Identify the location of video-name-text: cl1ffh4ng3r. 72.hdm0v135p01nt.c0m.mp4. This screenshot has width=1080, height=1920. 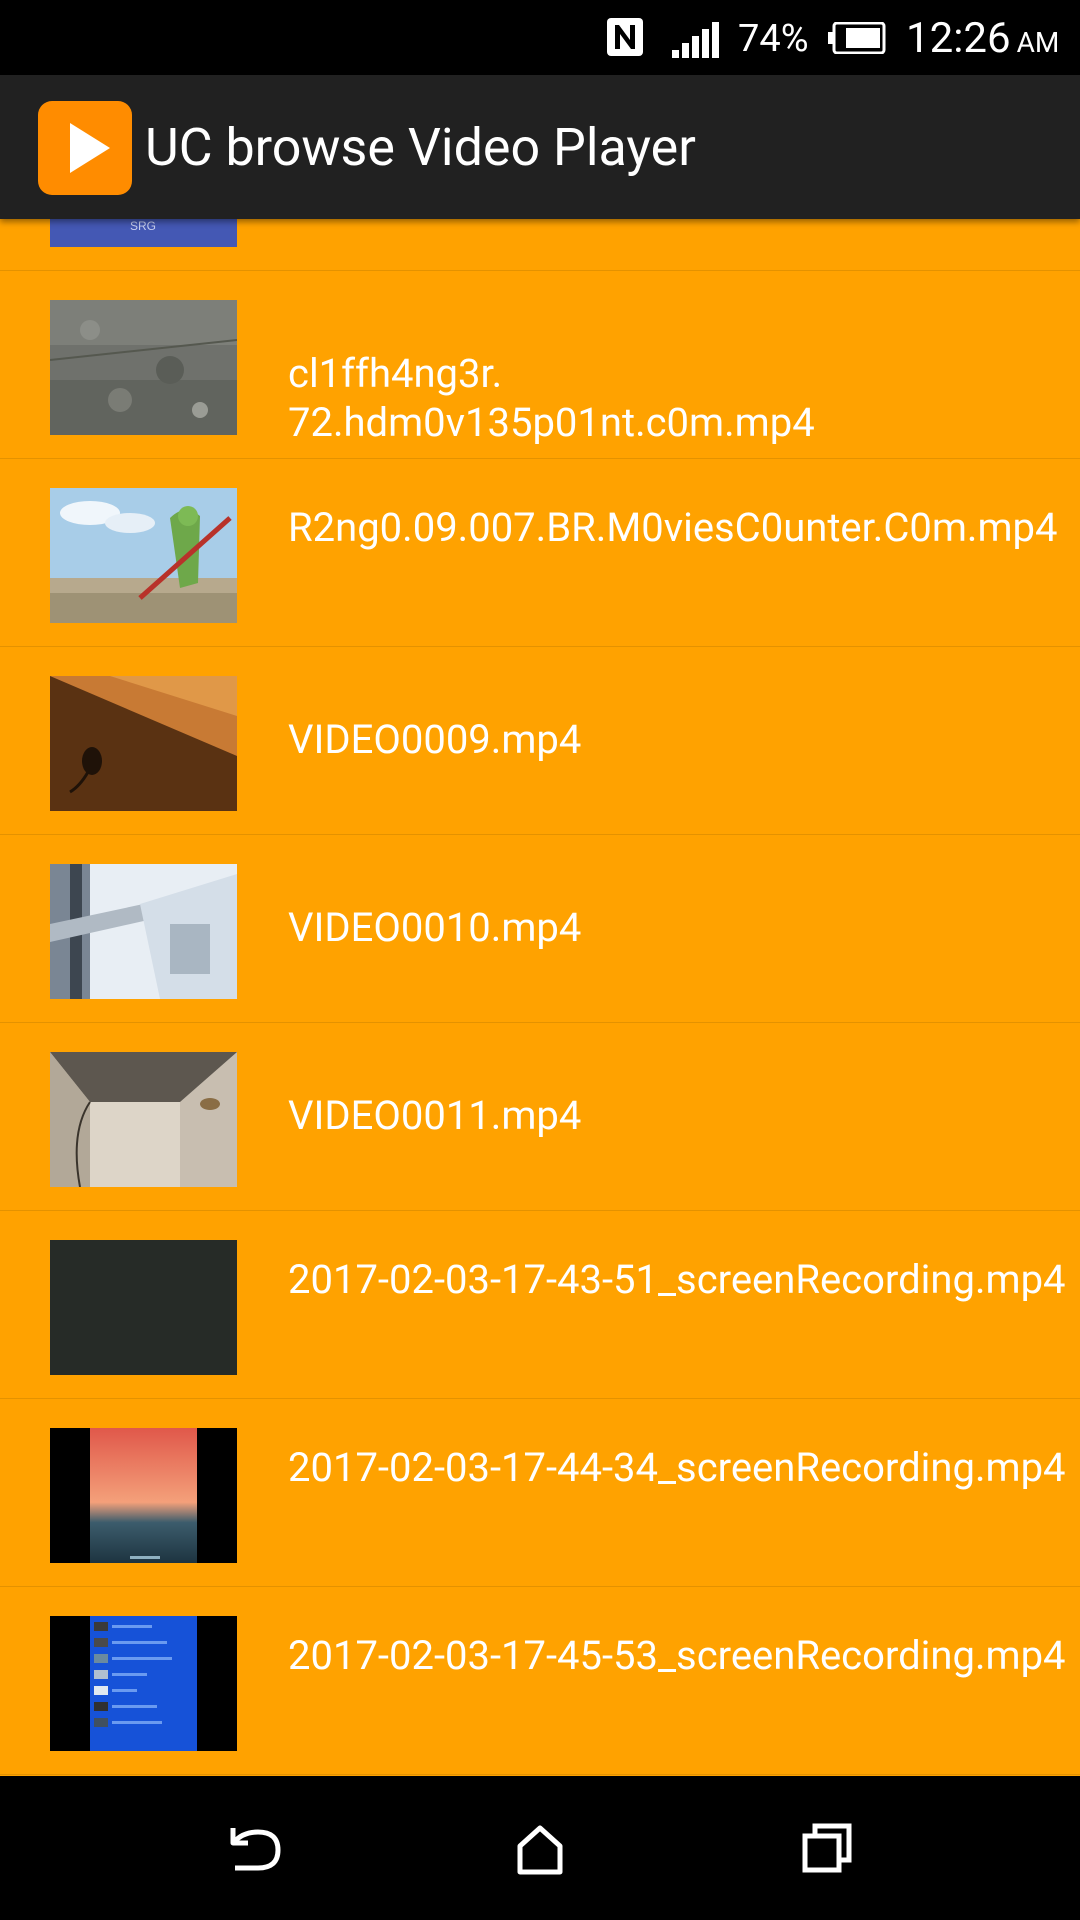
(551, 398).